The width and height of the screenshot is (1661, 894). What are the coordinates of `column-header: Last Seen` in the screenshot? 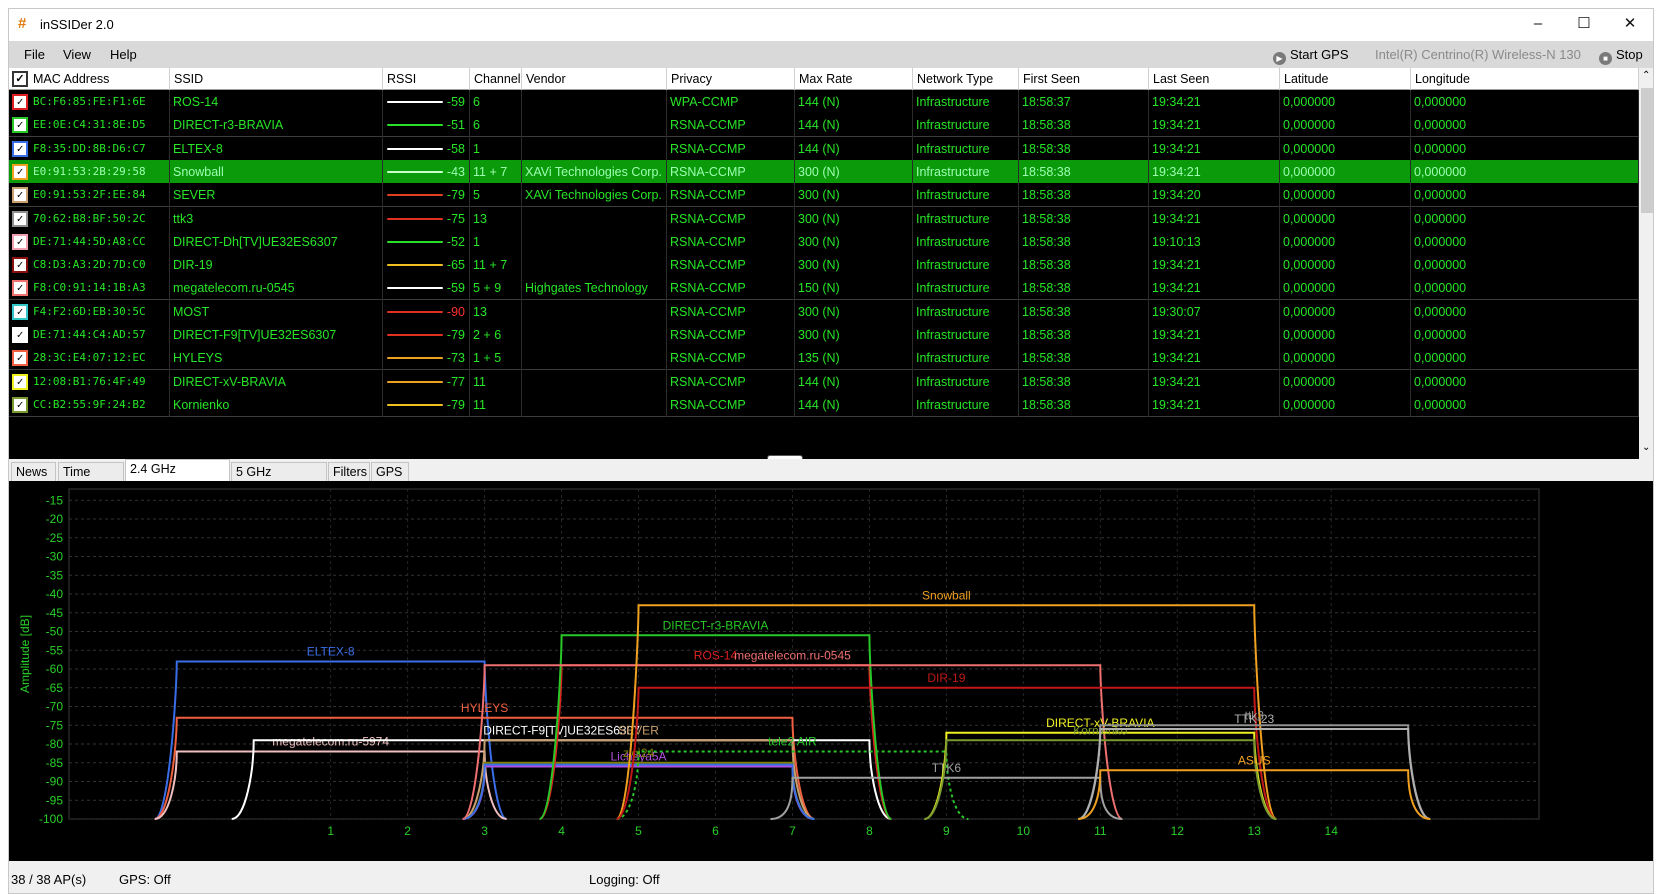 It's located at (1214, 79).